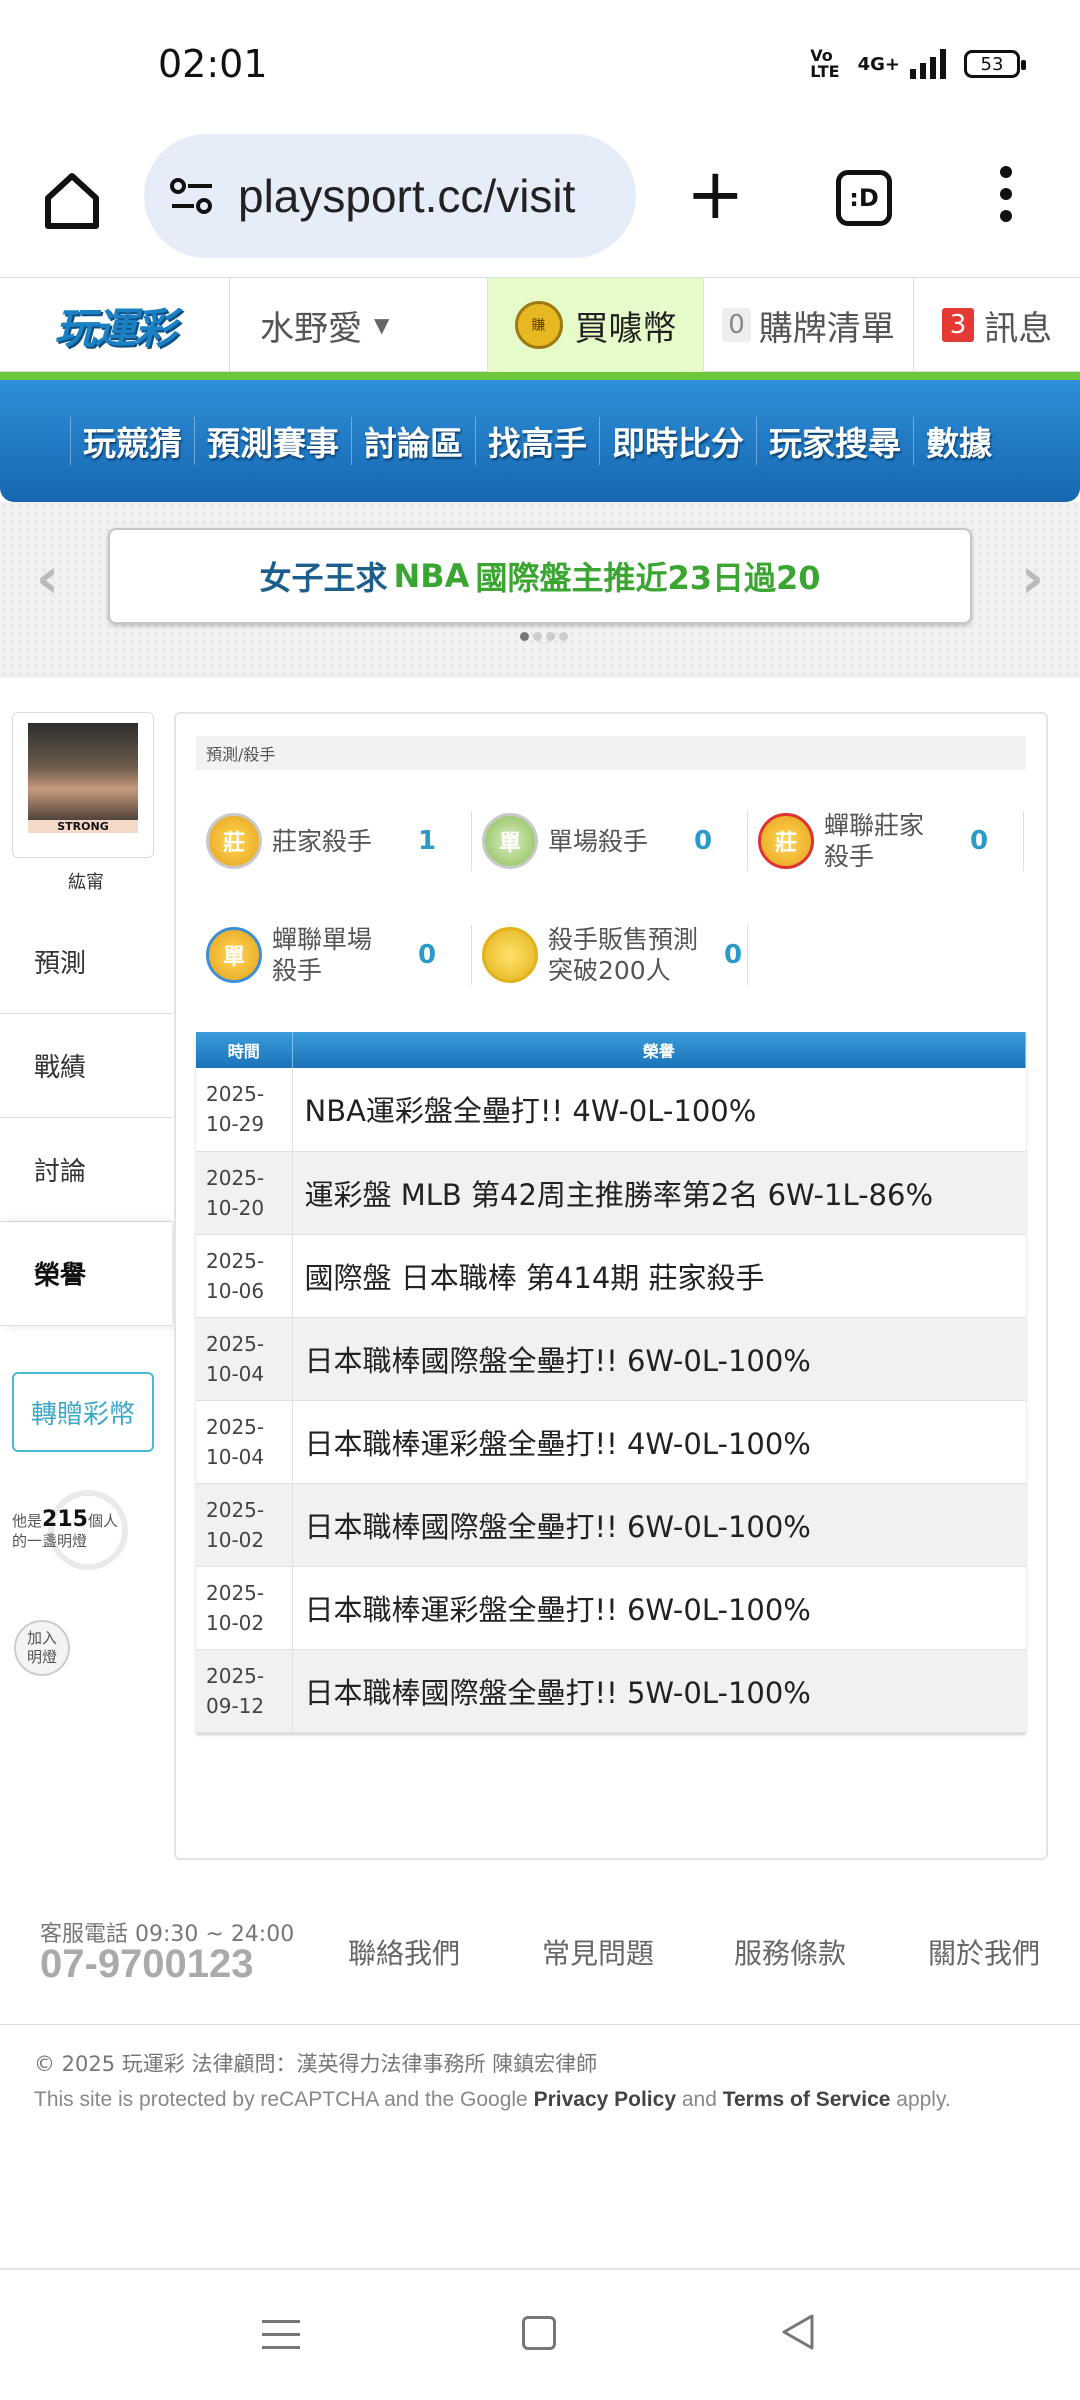  Describe the element at coordinates (86, 1066) in the screenshot. I see `menu-item-record: 戰績` at that location.